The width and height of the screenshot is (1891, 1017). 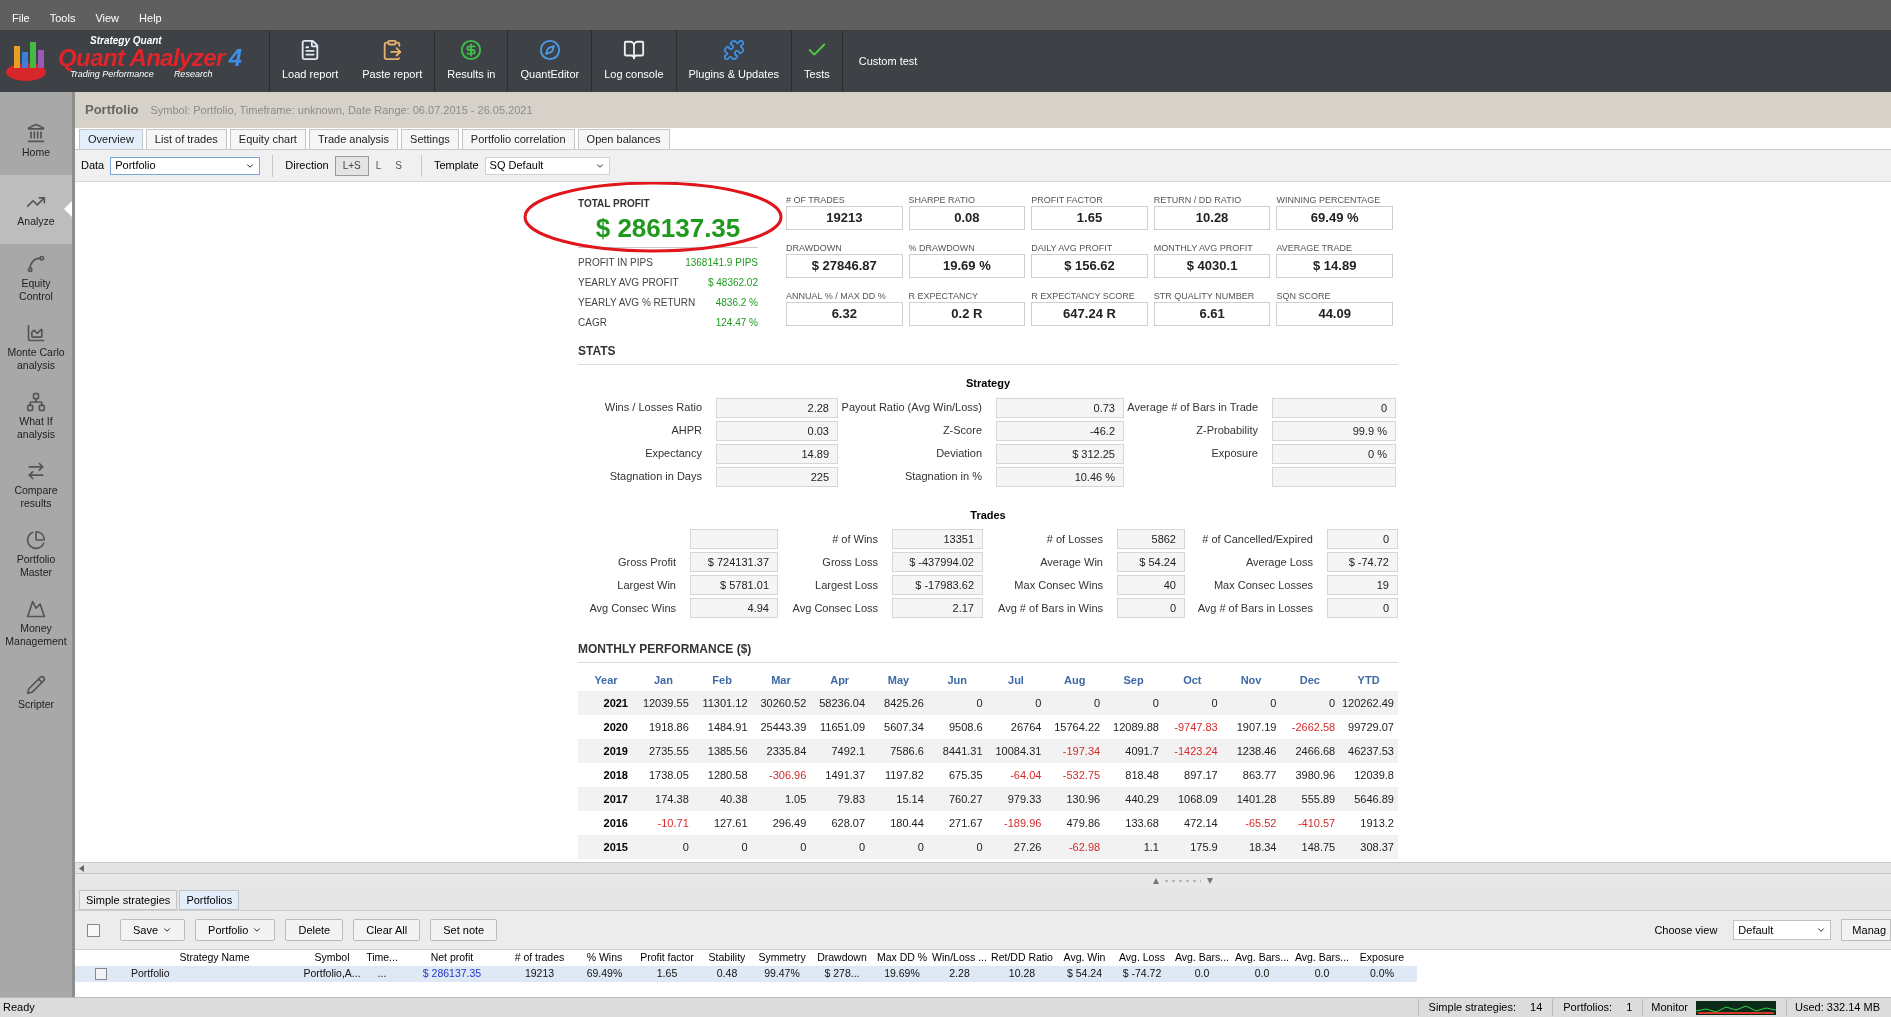 I want to click on table-column-header: Symmetry, so click(x=782, y=958).